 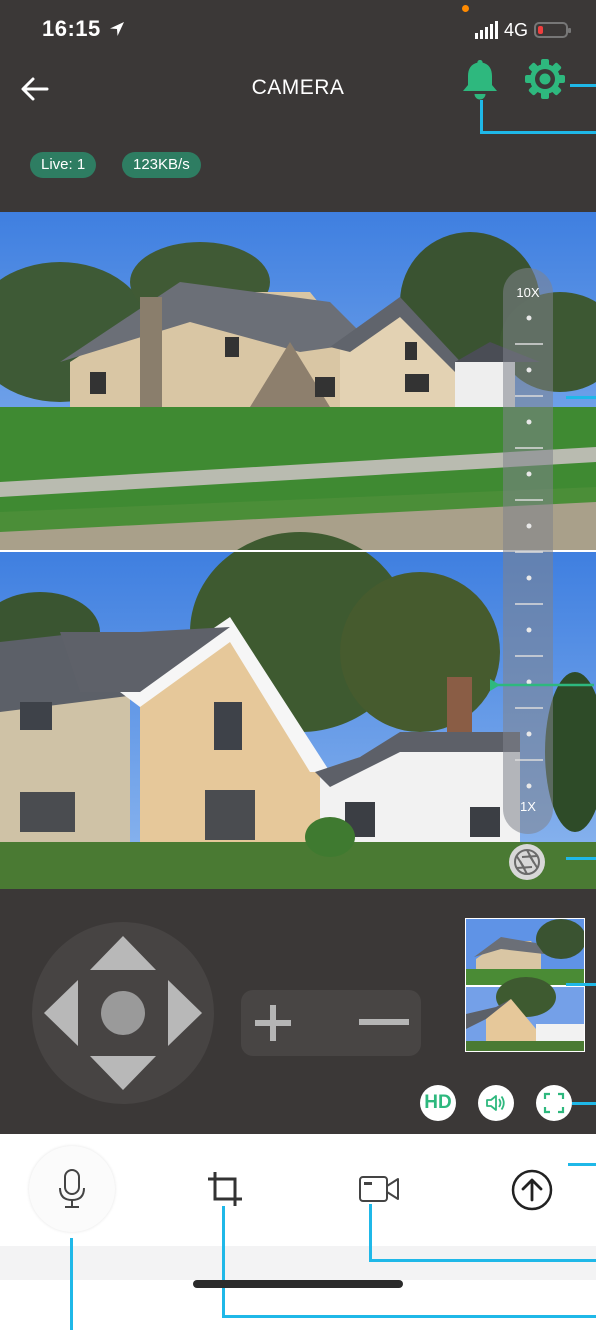 I want to click on hd-button: HD, so click(x=438, y=1103).